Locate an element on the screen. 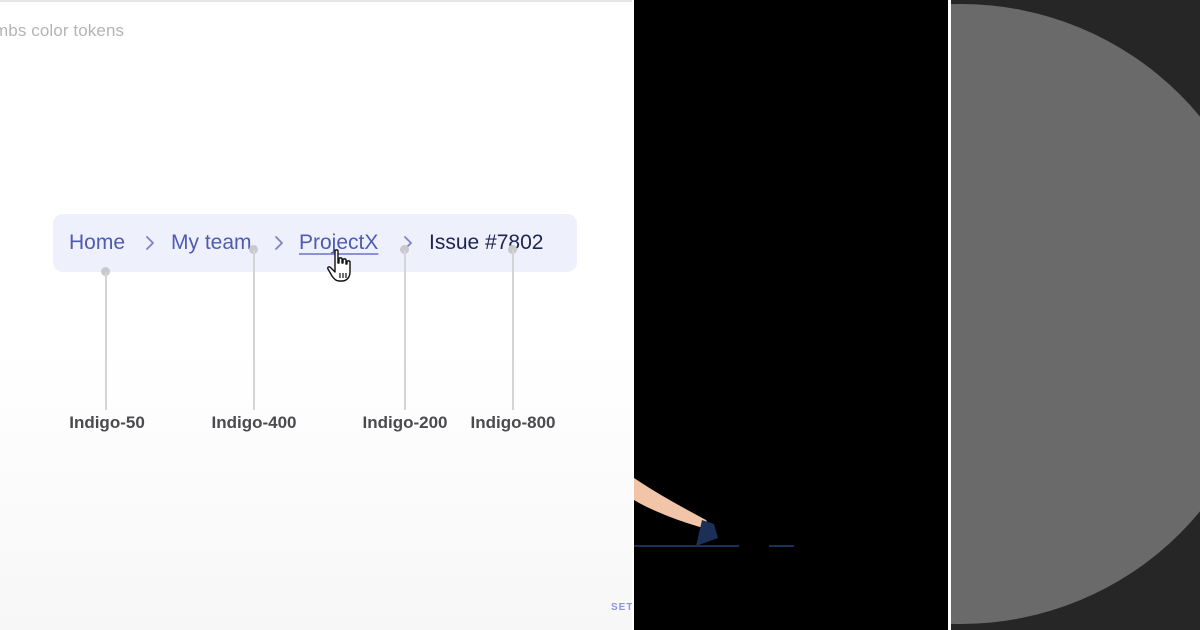 The width and height of the screenshot is (1200, 630). breadcrumb-home: Home is located at coordinates (97, 243).